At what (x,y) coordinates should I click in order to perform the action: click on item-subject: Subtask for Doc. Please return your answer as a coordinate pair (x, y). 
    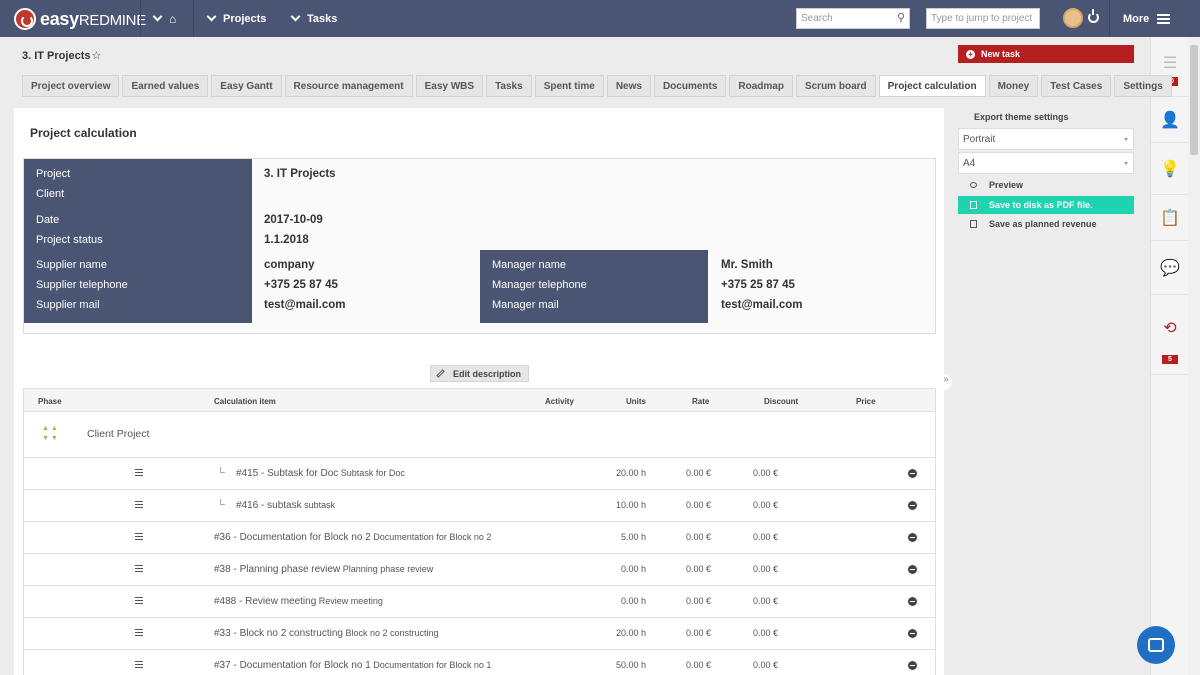
    Looking at the image, I should click on (372, 473).